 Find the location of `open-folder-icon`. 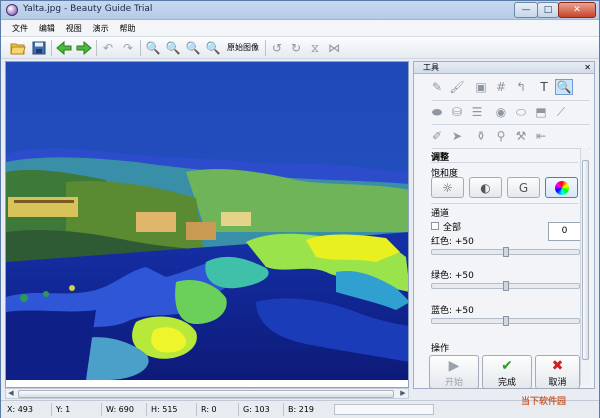

open-folder-icon is located at coordinates (18, 48).